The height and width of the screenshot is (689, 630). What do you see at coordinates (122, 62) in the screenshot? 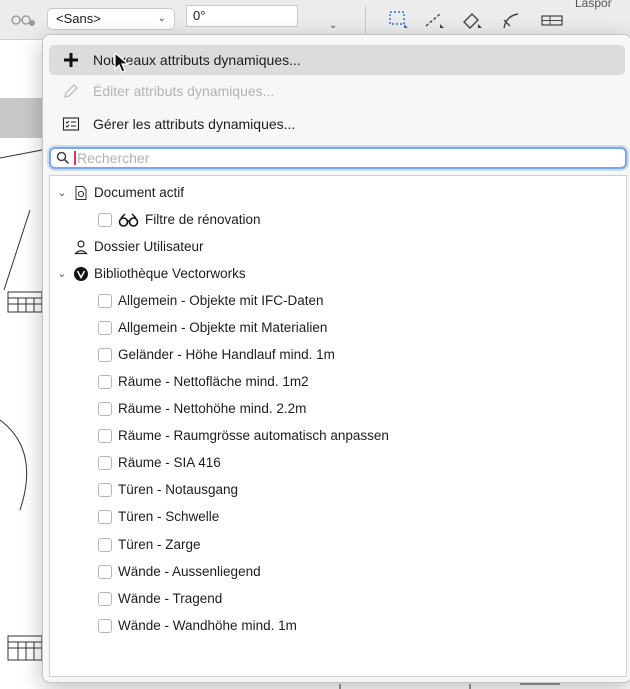
I see `mouse-pointer-icon` at bounding box center [122, 62].